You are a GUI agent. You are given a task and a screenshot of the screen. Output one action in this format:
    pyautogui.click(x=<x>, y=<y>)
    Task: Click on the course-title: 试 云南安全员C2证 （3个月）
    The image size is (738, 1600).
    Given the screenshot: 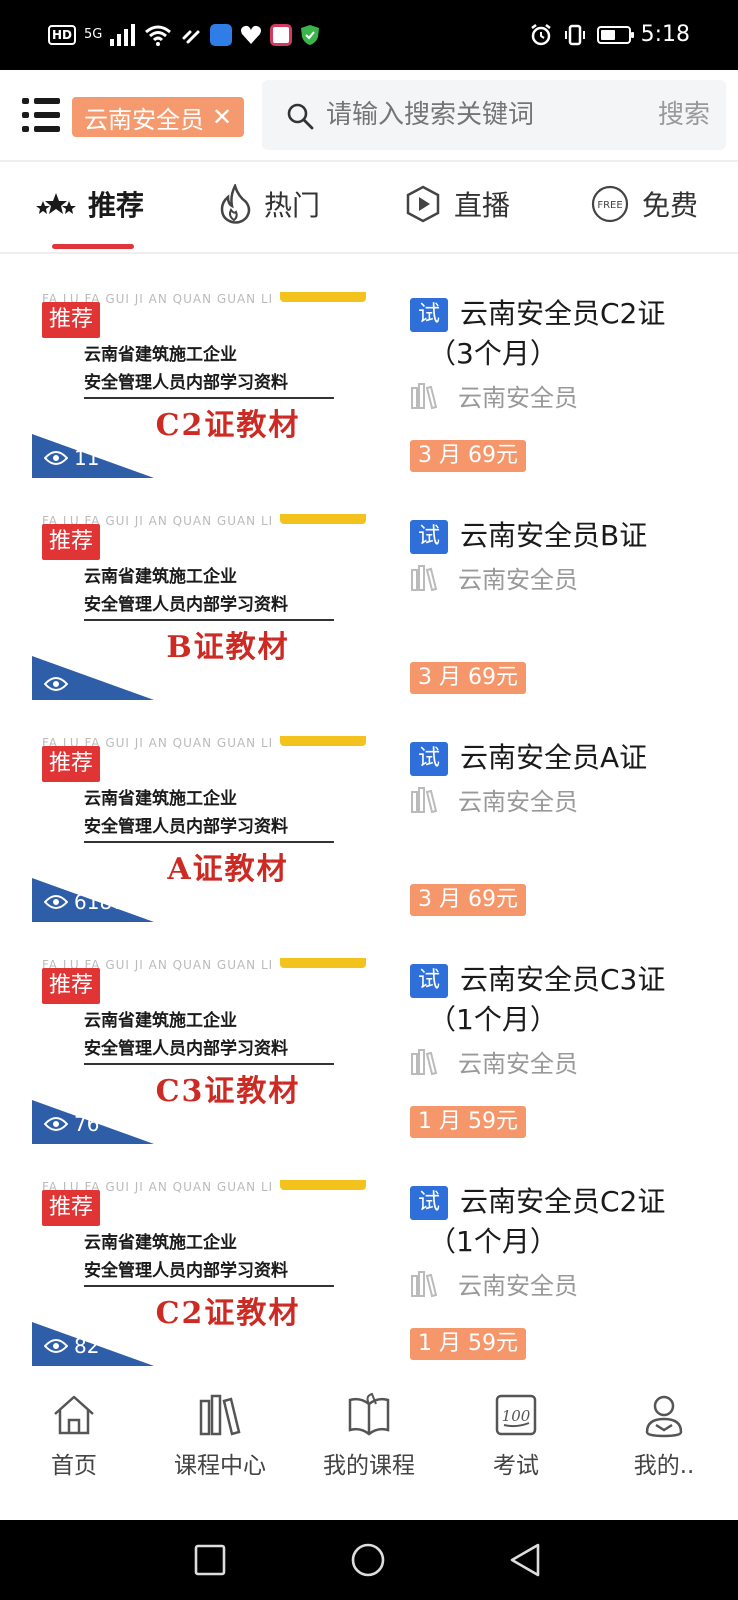 What is the action you would take?
    pyautogui.click(x=569, y=334)
    